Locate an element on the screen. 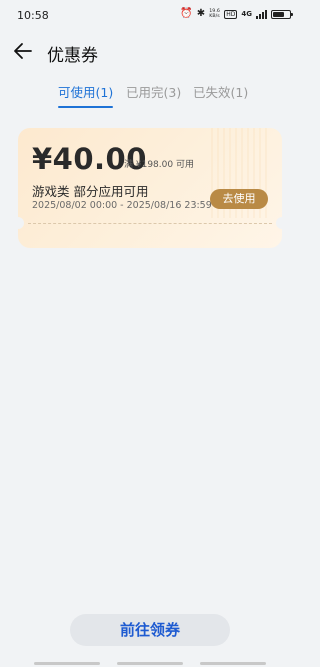 This screenshot has height=667, width=320. tab-used-up: 已用完(3) is located at coordinates (153, 91).